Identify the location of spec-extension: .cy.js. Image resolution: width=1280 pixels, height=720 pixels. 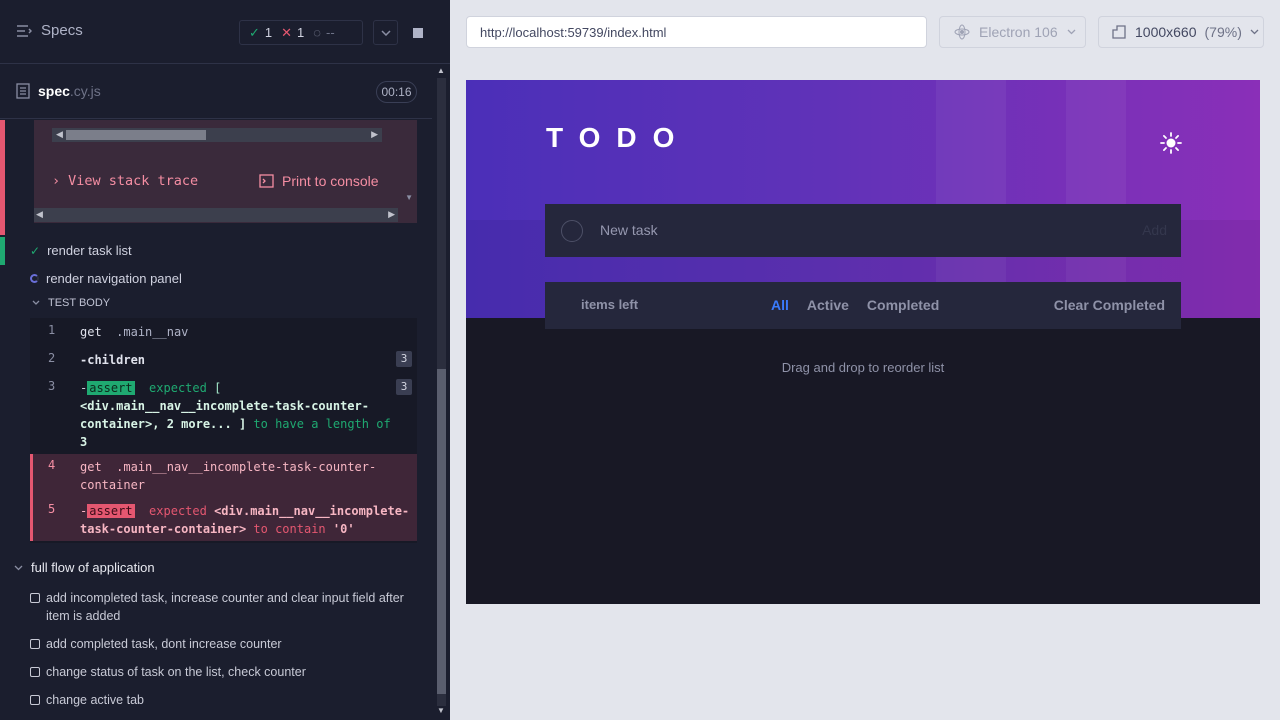
(85, 91).